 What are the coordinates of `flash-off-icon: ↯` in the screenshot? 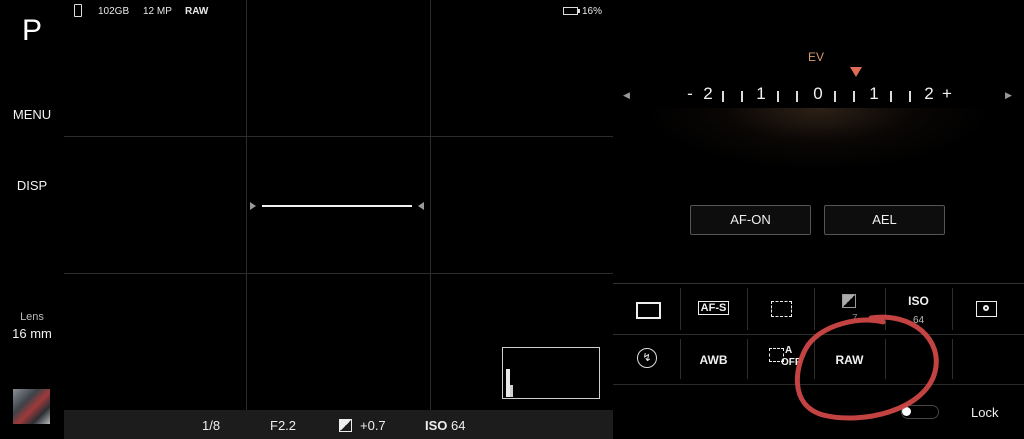 It's located at (647, 358).